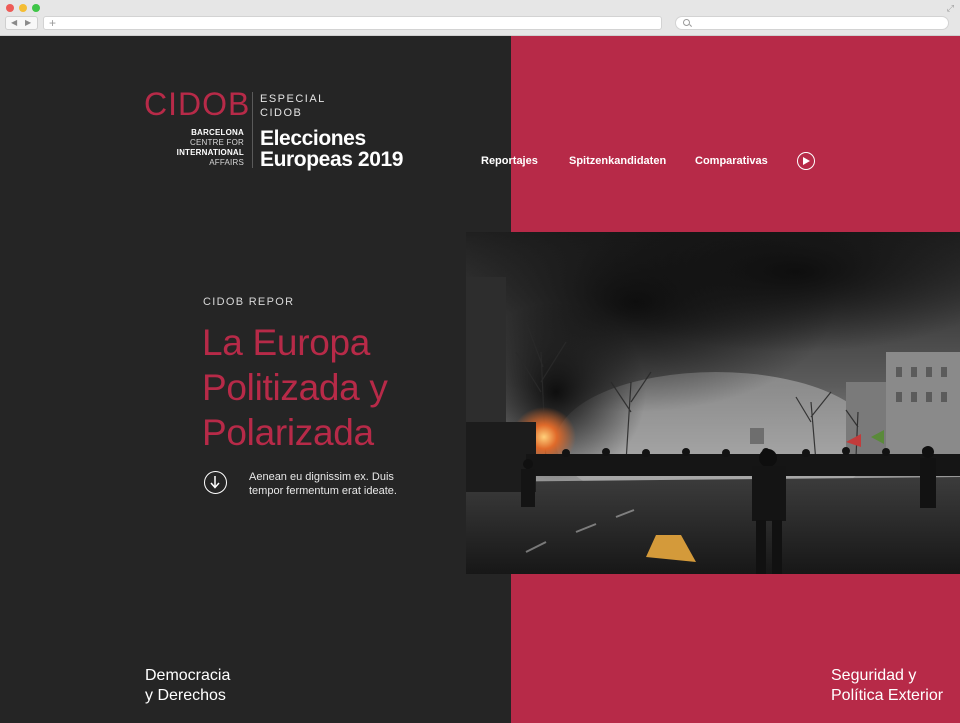  What do you see at coordinates (731, 161) in the screenshot?
I see `nav-comparativas: Comparativas` at bounding box center [731, 161].